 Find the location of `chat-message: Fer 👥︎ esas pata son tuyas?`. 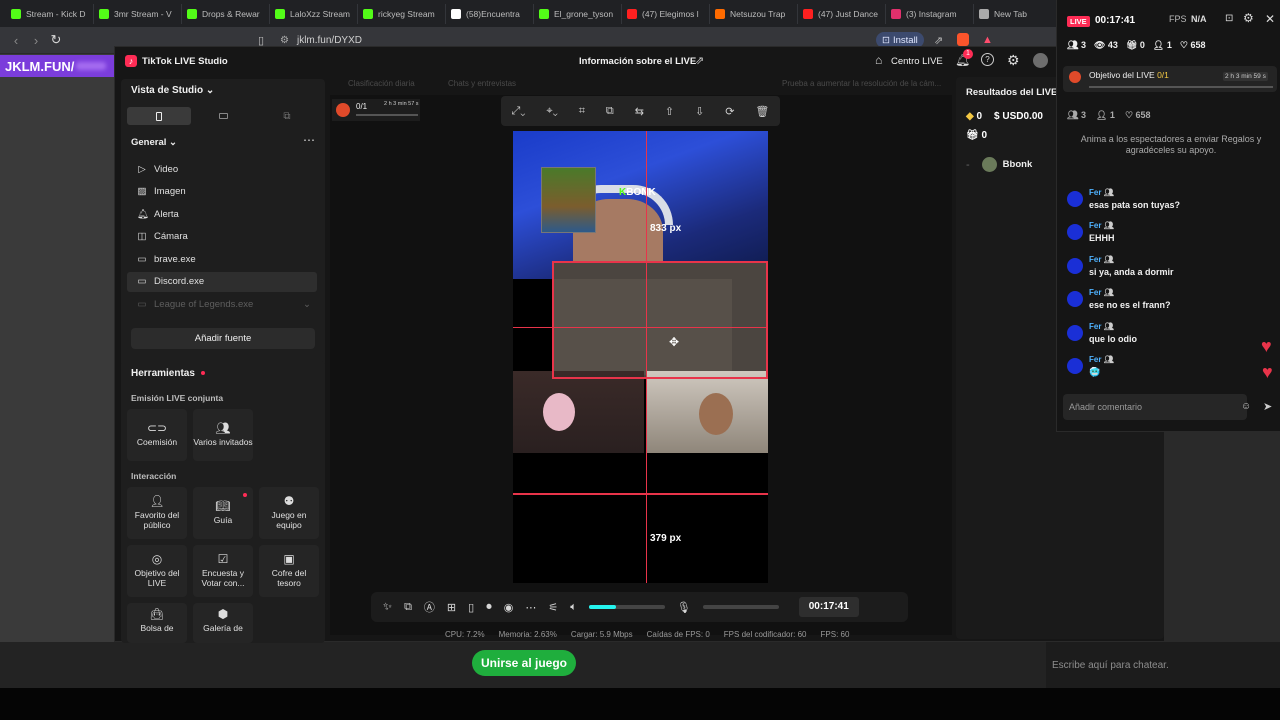

chat-message: Fer 👥︎ esas pata son tuyas? is located at coordinates (1165, 203).